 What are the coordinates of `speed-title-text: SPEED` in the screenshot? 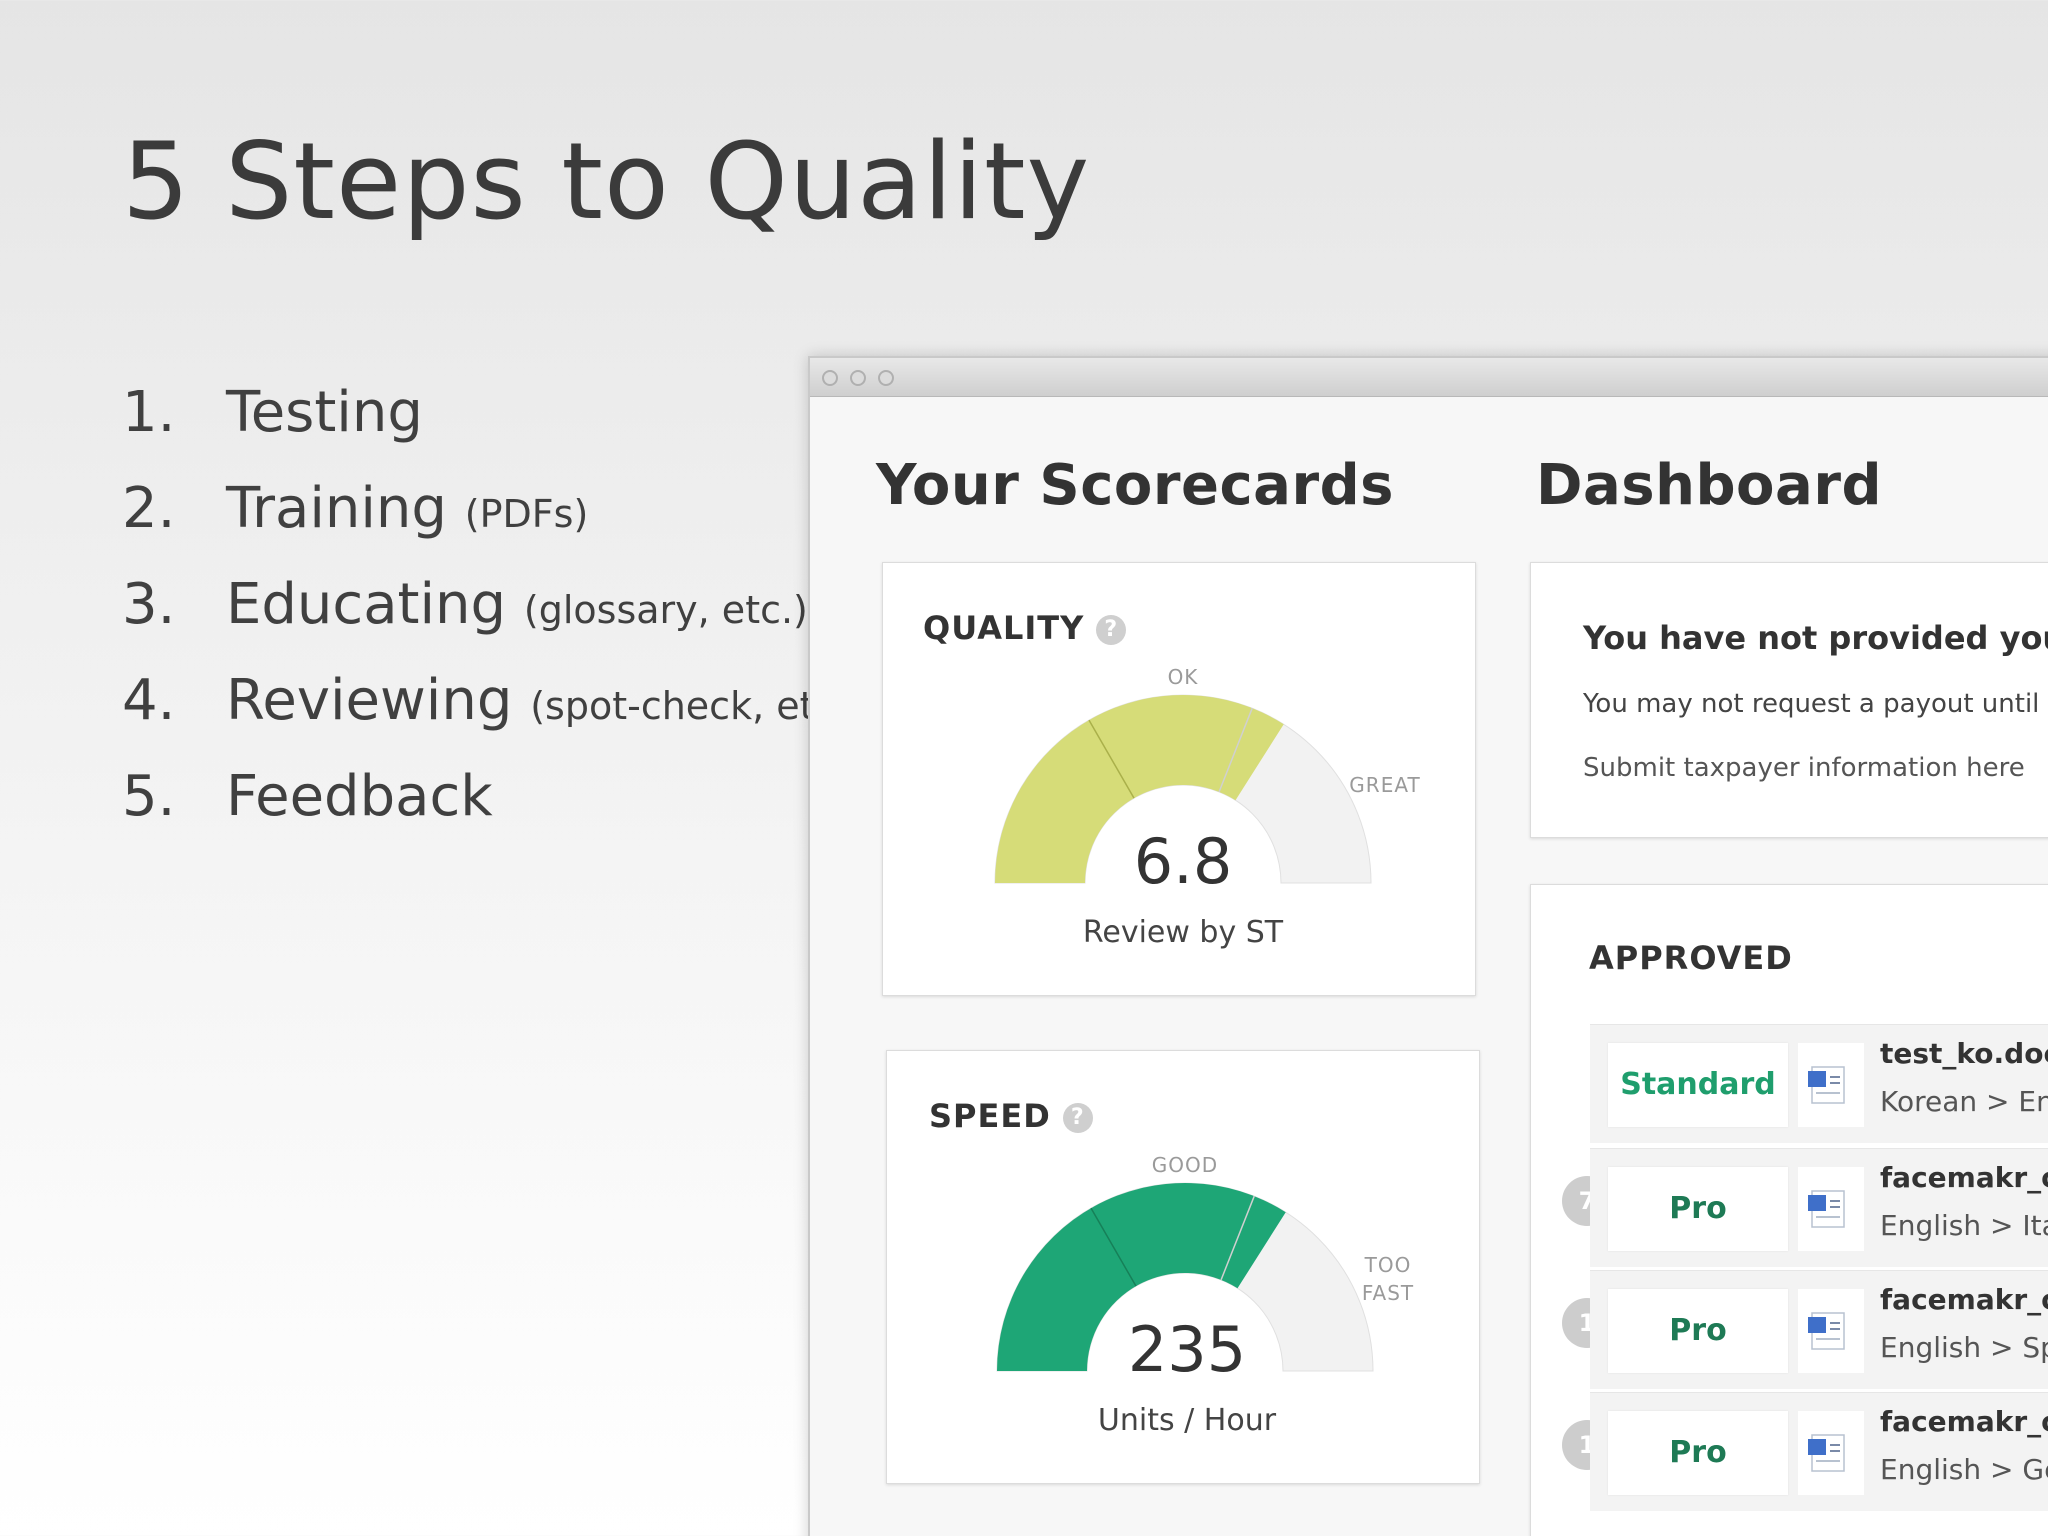 It's located at (990, 1116).